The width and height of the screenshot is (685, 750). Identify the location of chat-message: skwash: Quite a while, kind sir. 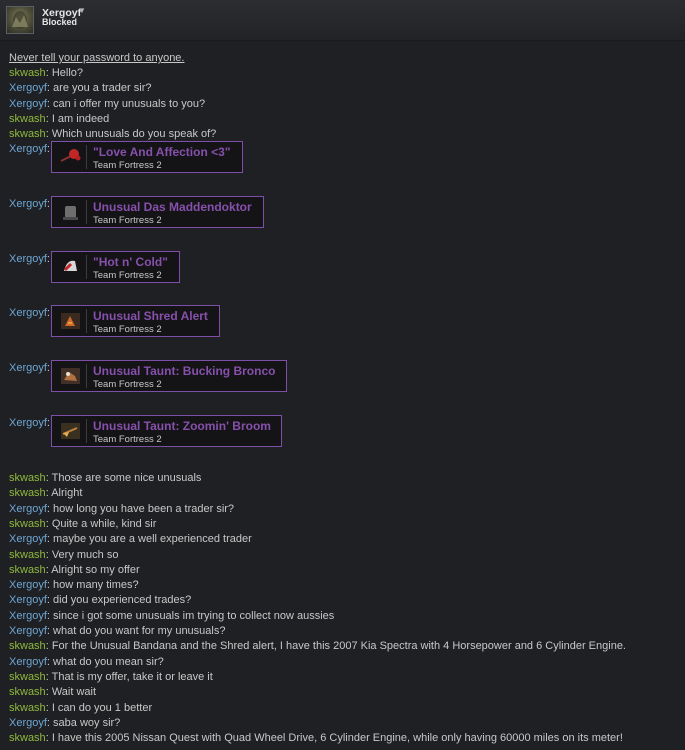
(82, 524).